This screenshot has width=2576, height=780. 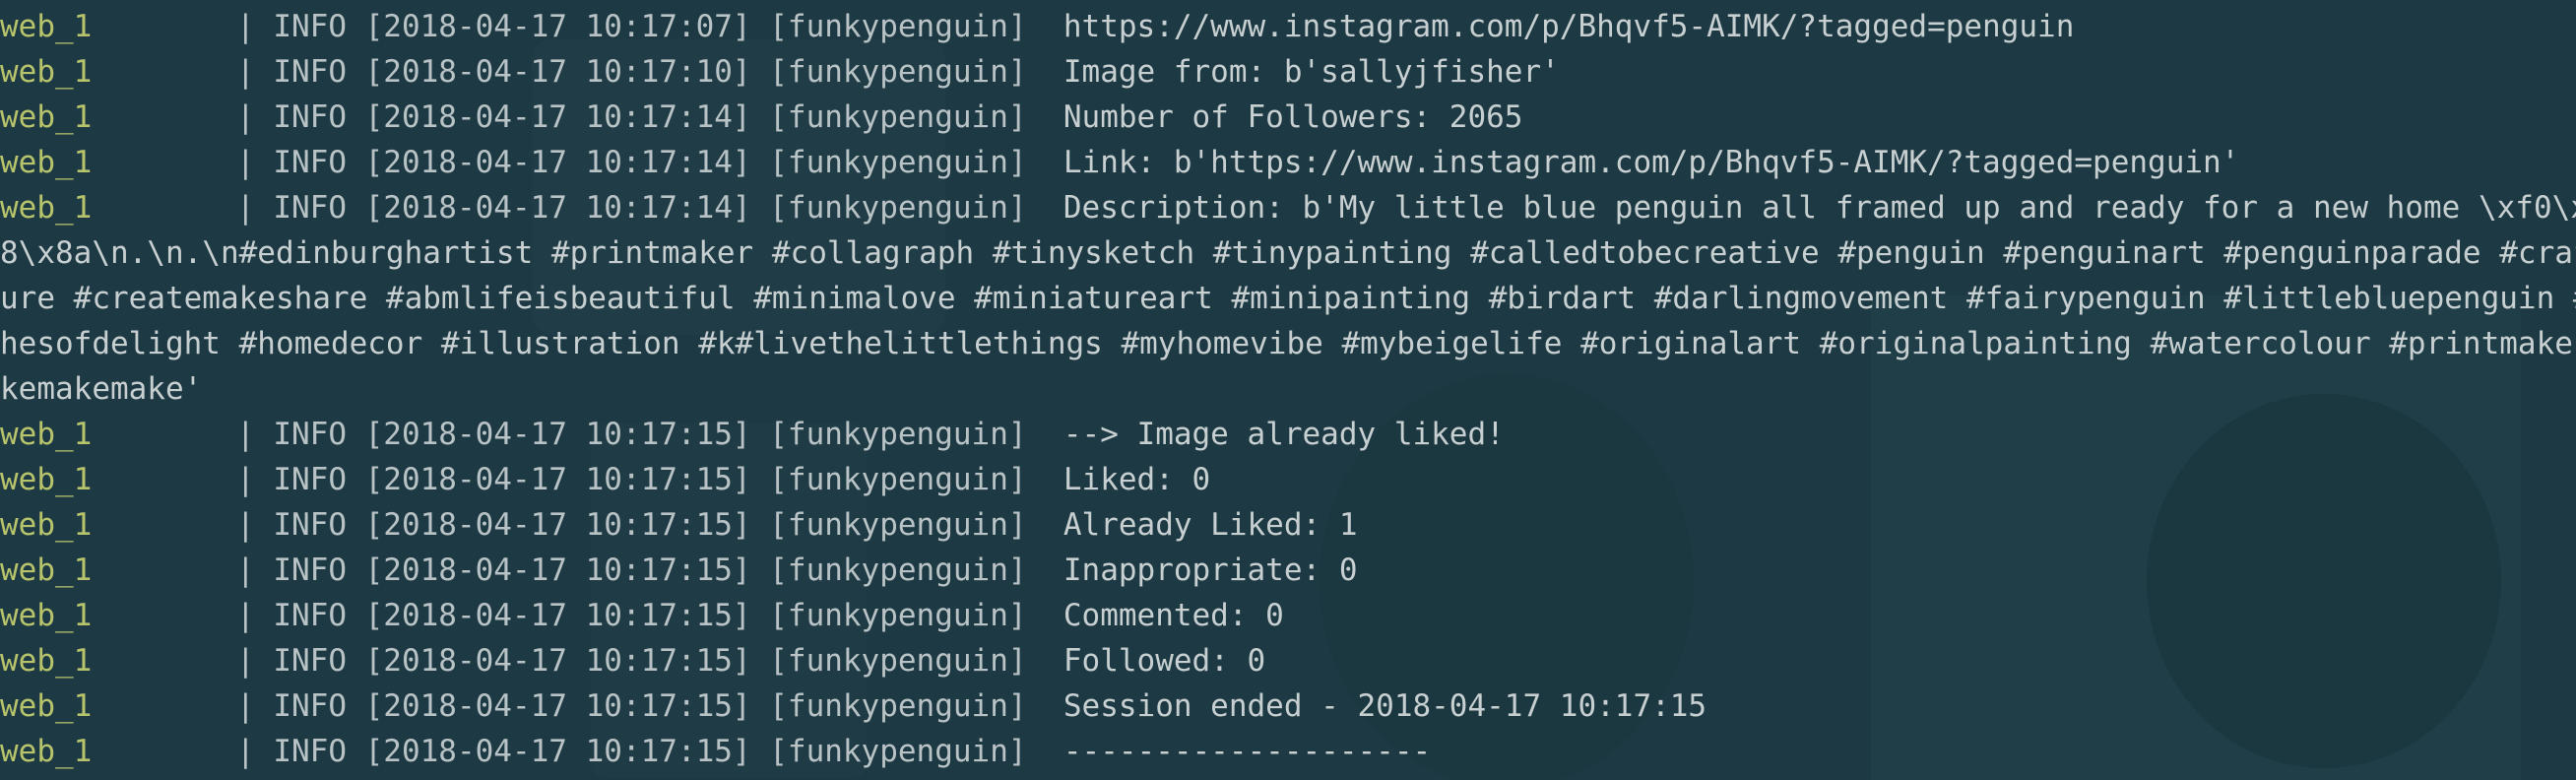 I want to click on log-message: Liked: 0, so click(x=1137, y=479).